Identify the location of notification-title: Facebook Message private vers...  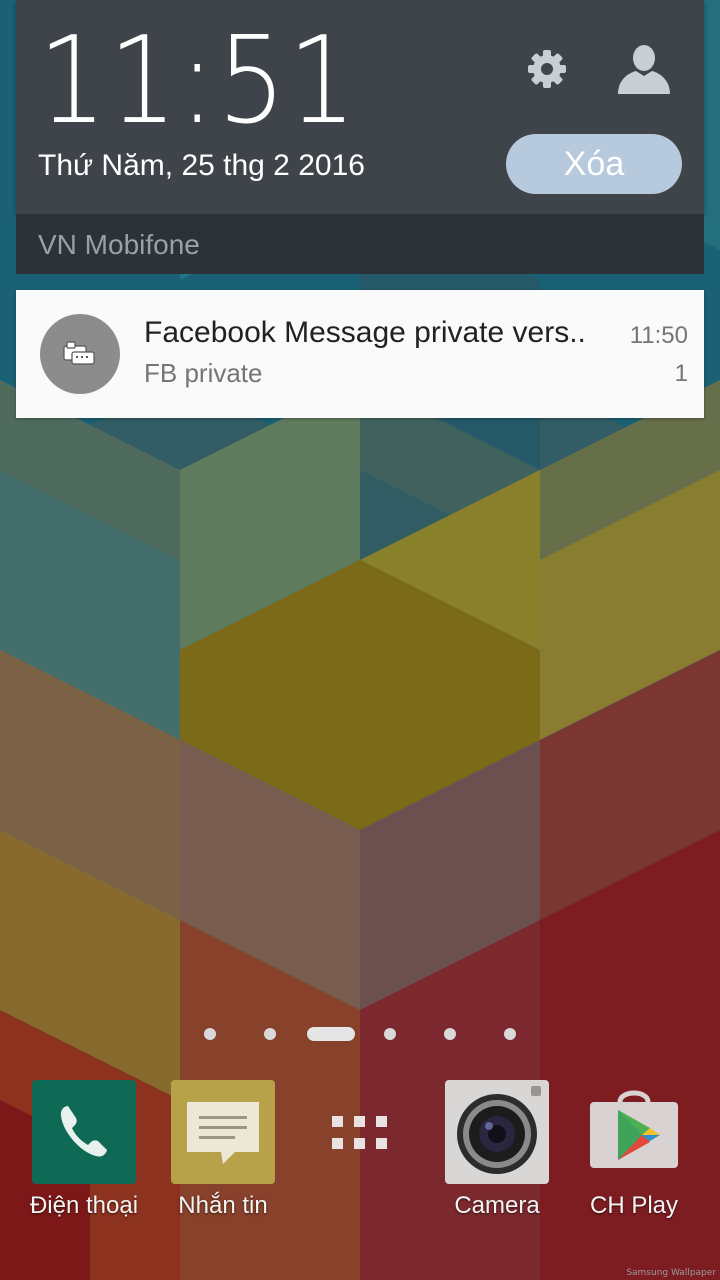
(365, 332).